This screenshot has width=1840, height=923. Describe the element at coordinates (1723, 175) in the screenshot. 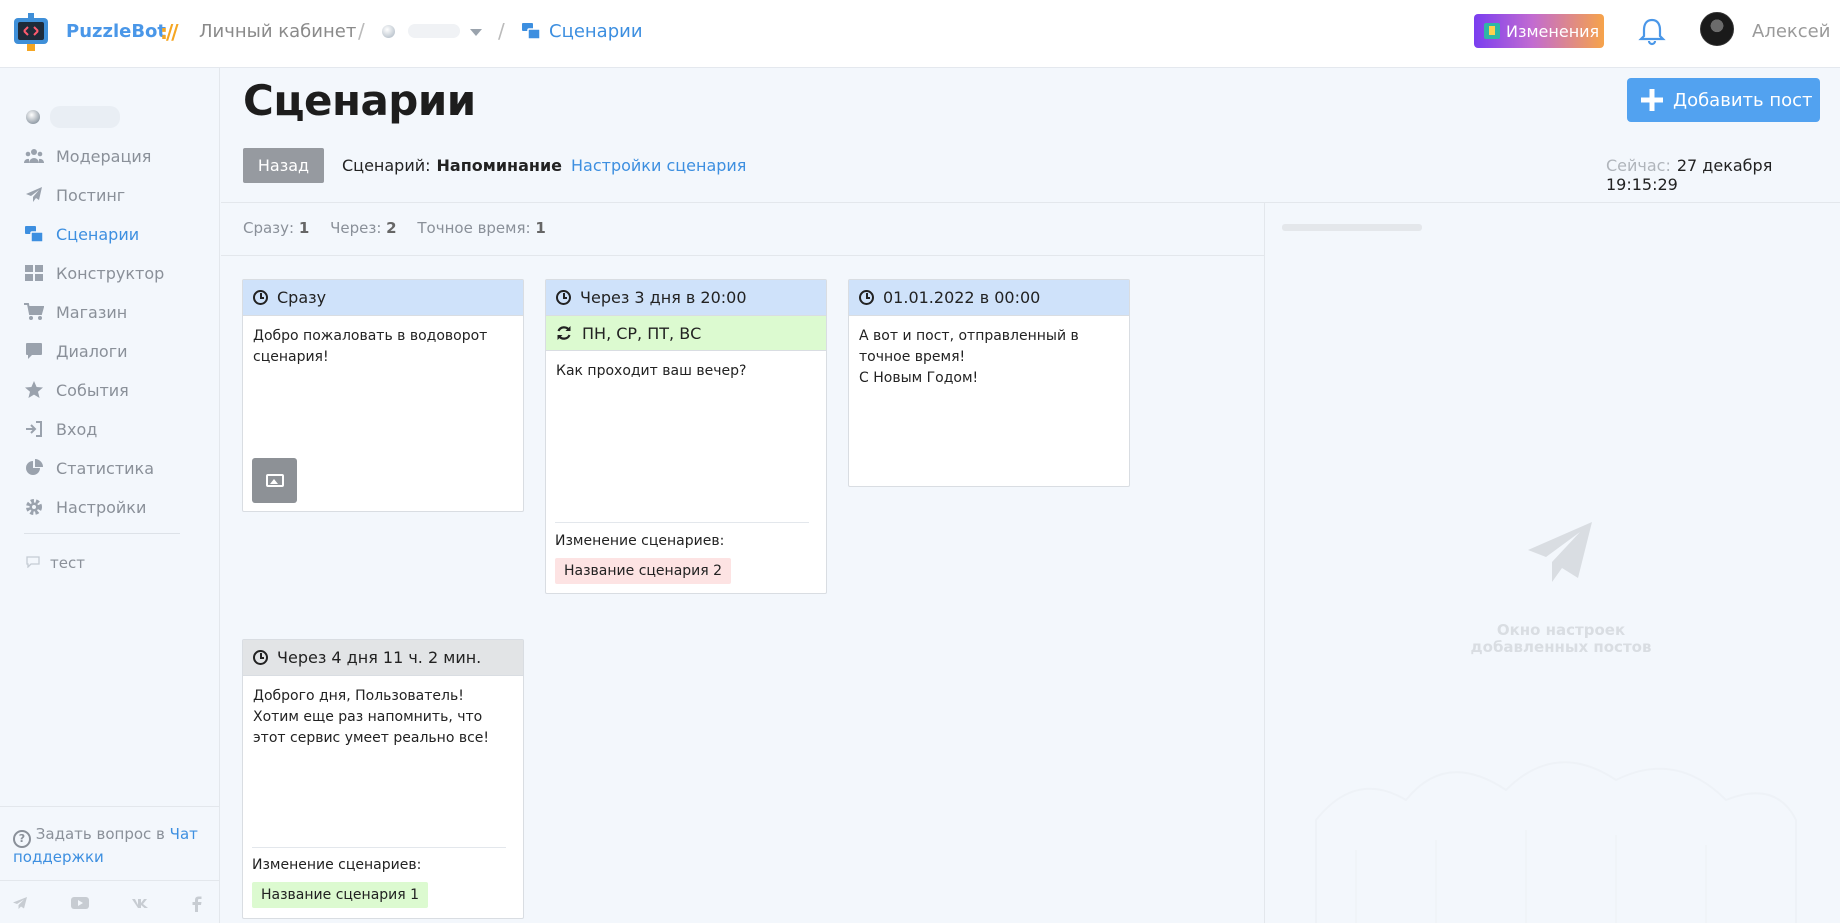

I see `current-time: Сейчас: 27 декабря 19:15:29` at that location.